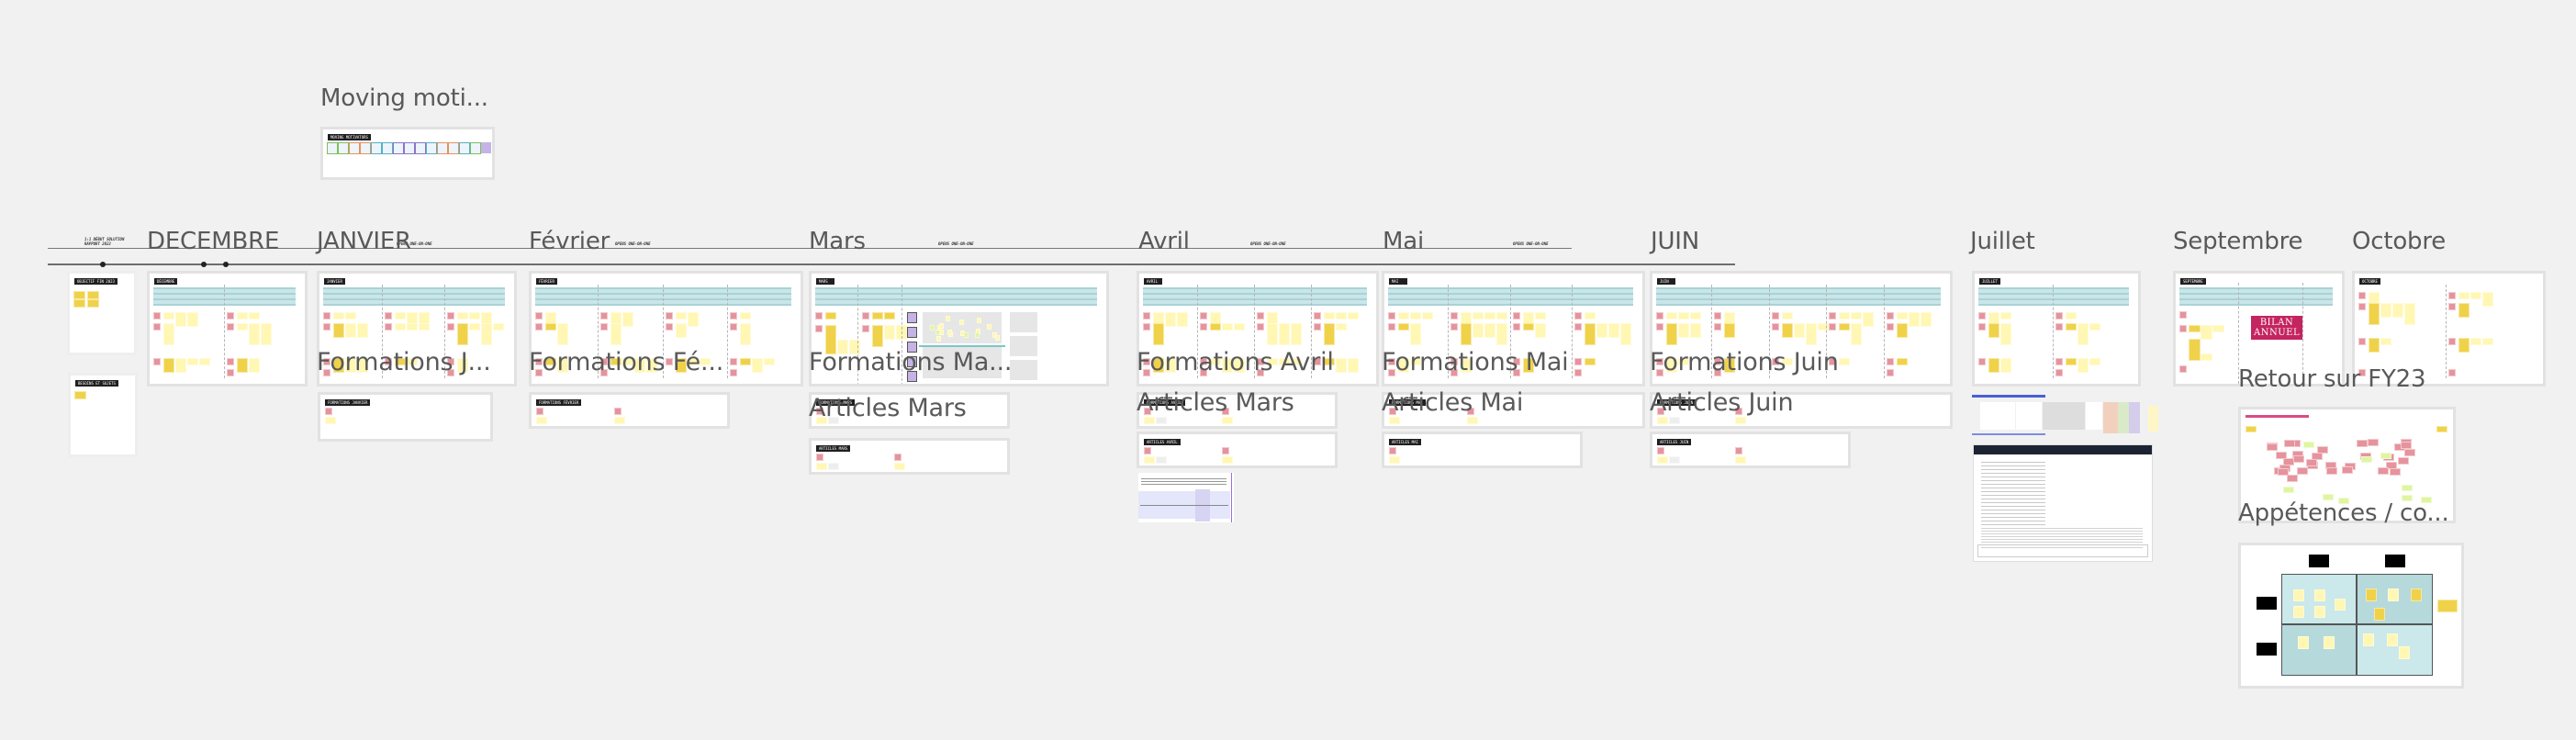 This screenshot has width=2576, height=740. I want to click on frame-objectif: OBJECTIF FIN 2023, so click(102, 313).